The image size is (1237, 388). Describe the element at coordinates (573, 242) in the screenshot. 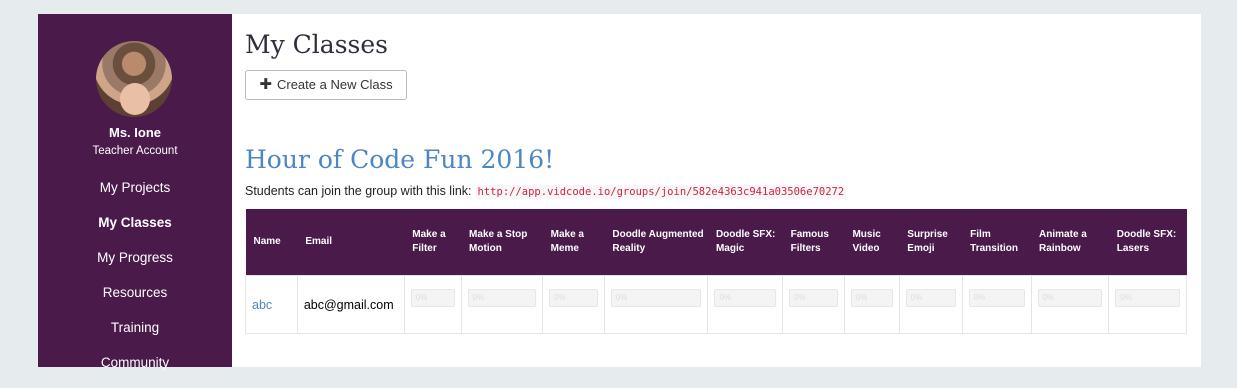

I see `column-header: Make a Meme` at that location.